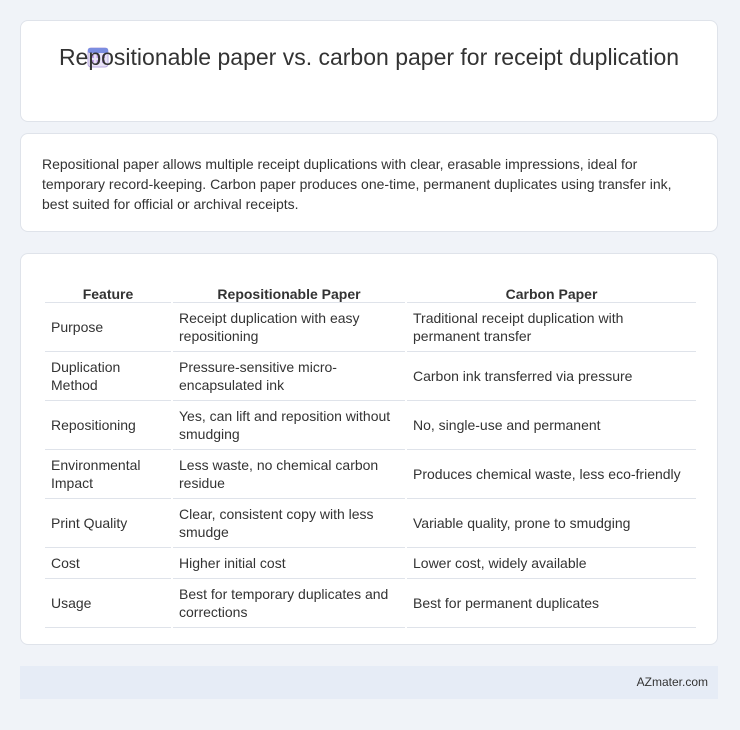  What do you see at coordinates (551, 603) in the screenshot?
I see `row-carbon: Best for permanent duplicates` at bounding box center [551, 603].